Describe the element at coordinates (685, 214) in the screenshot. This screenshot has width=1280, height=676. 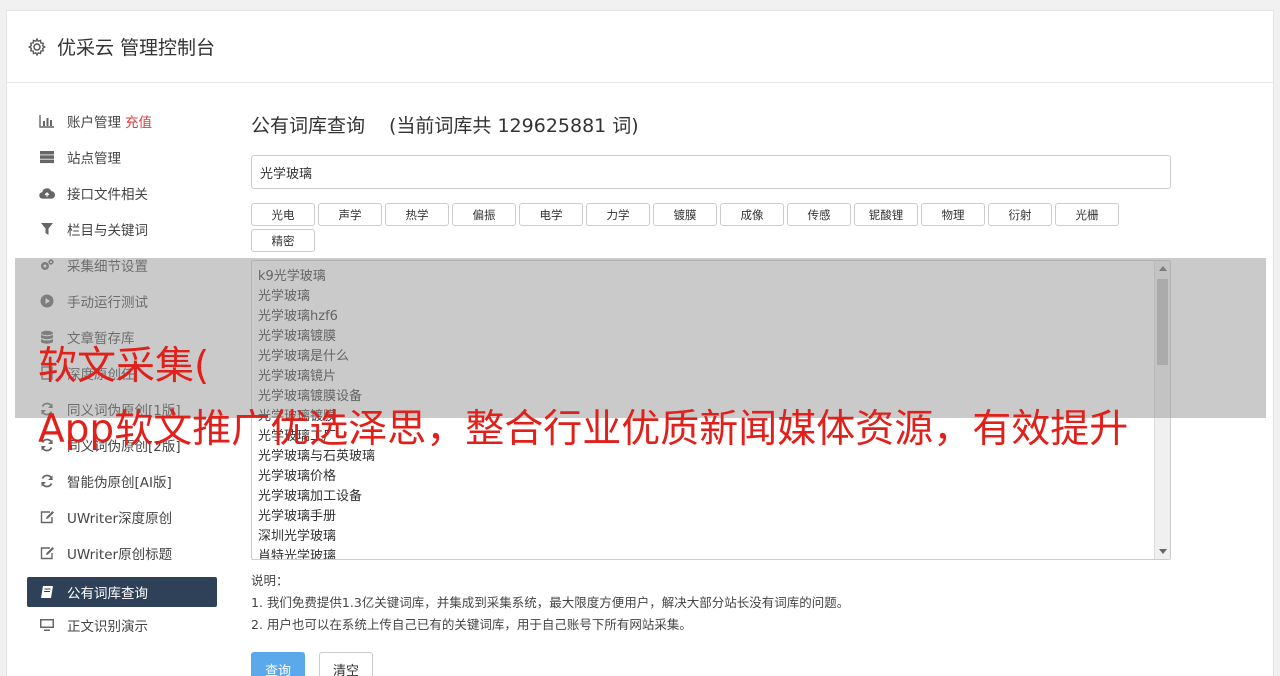
I see `tag-button: 镀膜` at that location.